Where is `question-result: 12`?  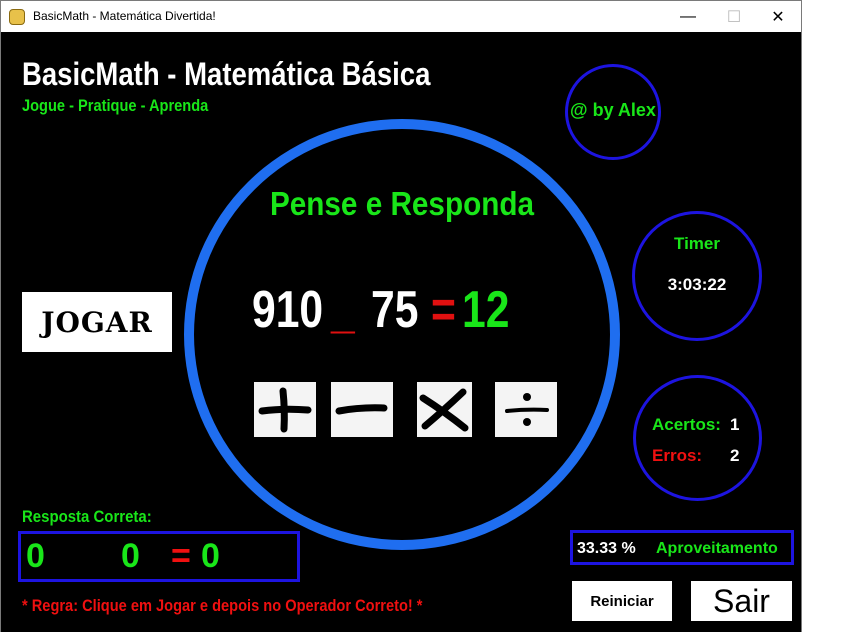 question-result: 12 is located at coordinates (486, 310).